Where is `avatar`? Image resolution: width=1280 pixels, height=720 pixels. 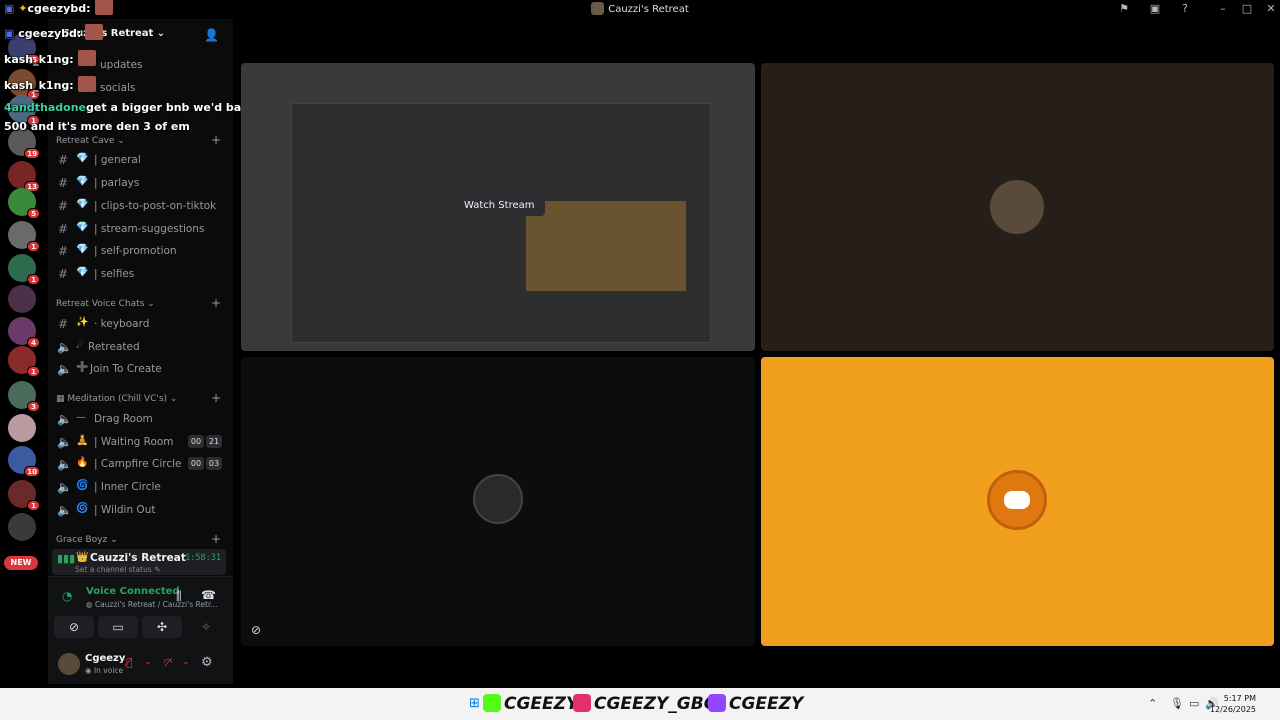 avatar is located at coordinates (69, 664).